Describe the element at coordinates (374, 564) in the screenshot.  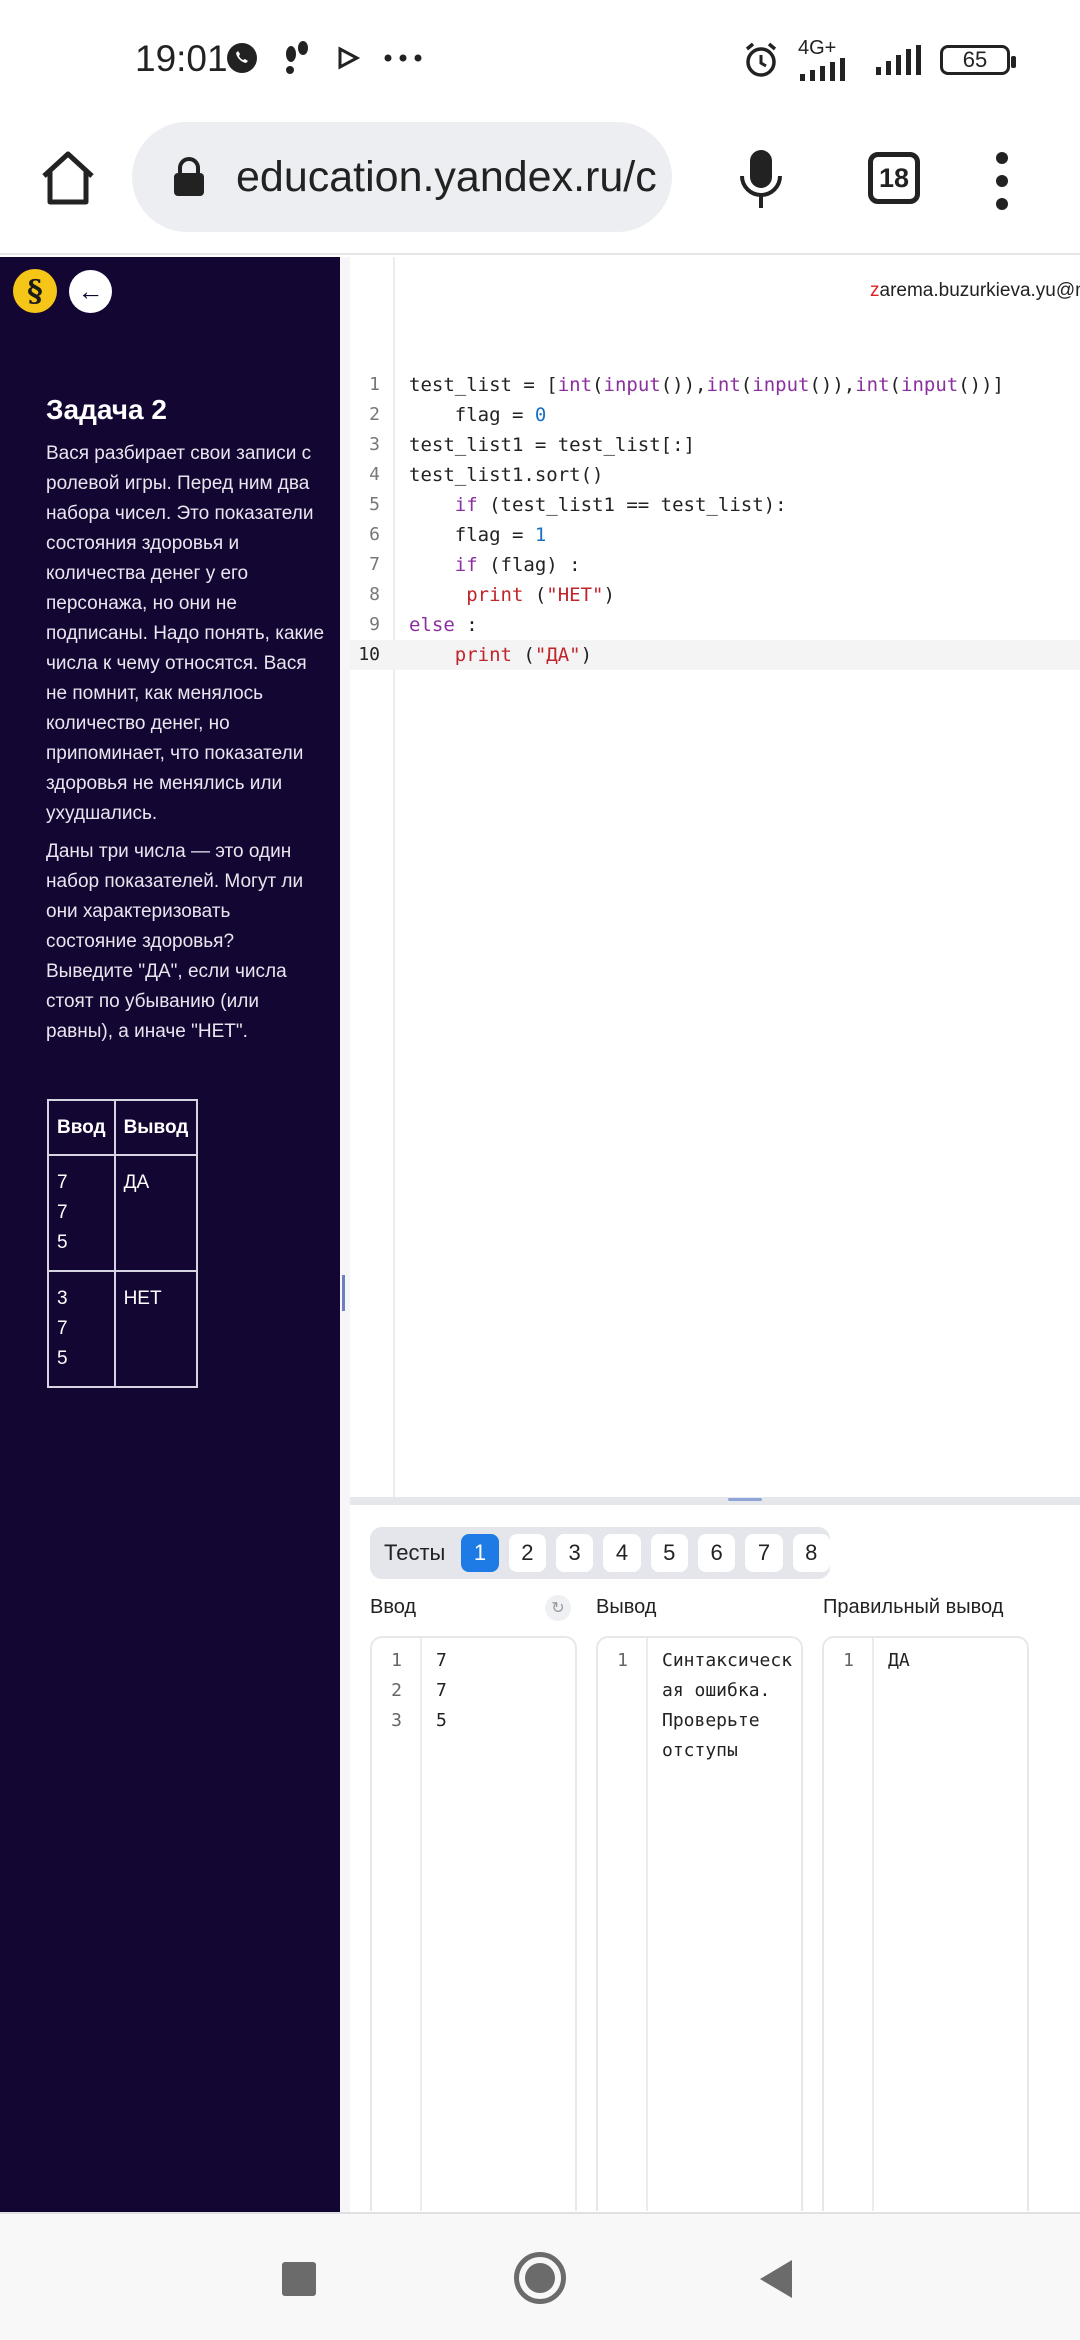
I see `line-number: 7` at that location.